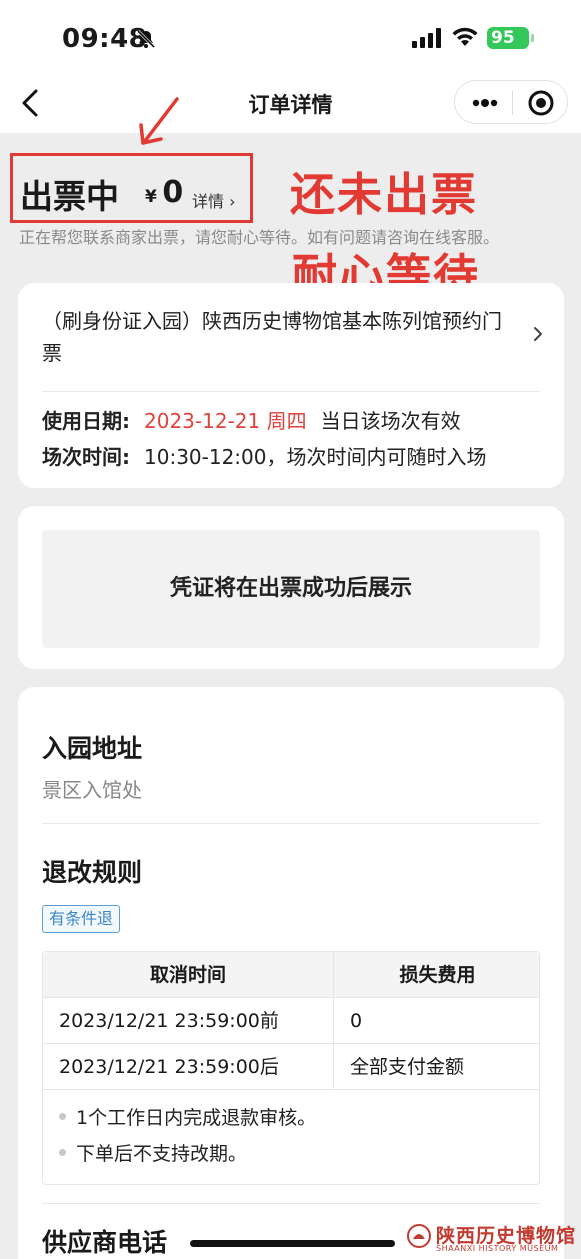 The image size is (581, 1259). I want to click on table-header-loss-fee: 损失费用, so click(437, 975).